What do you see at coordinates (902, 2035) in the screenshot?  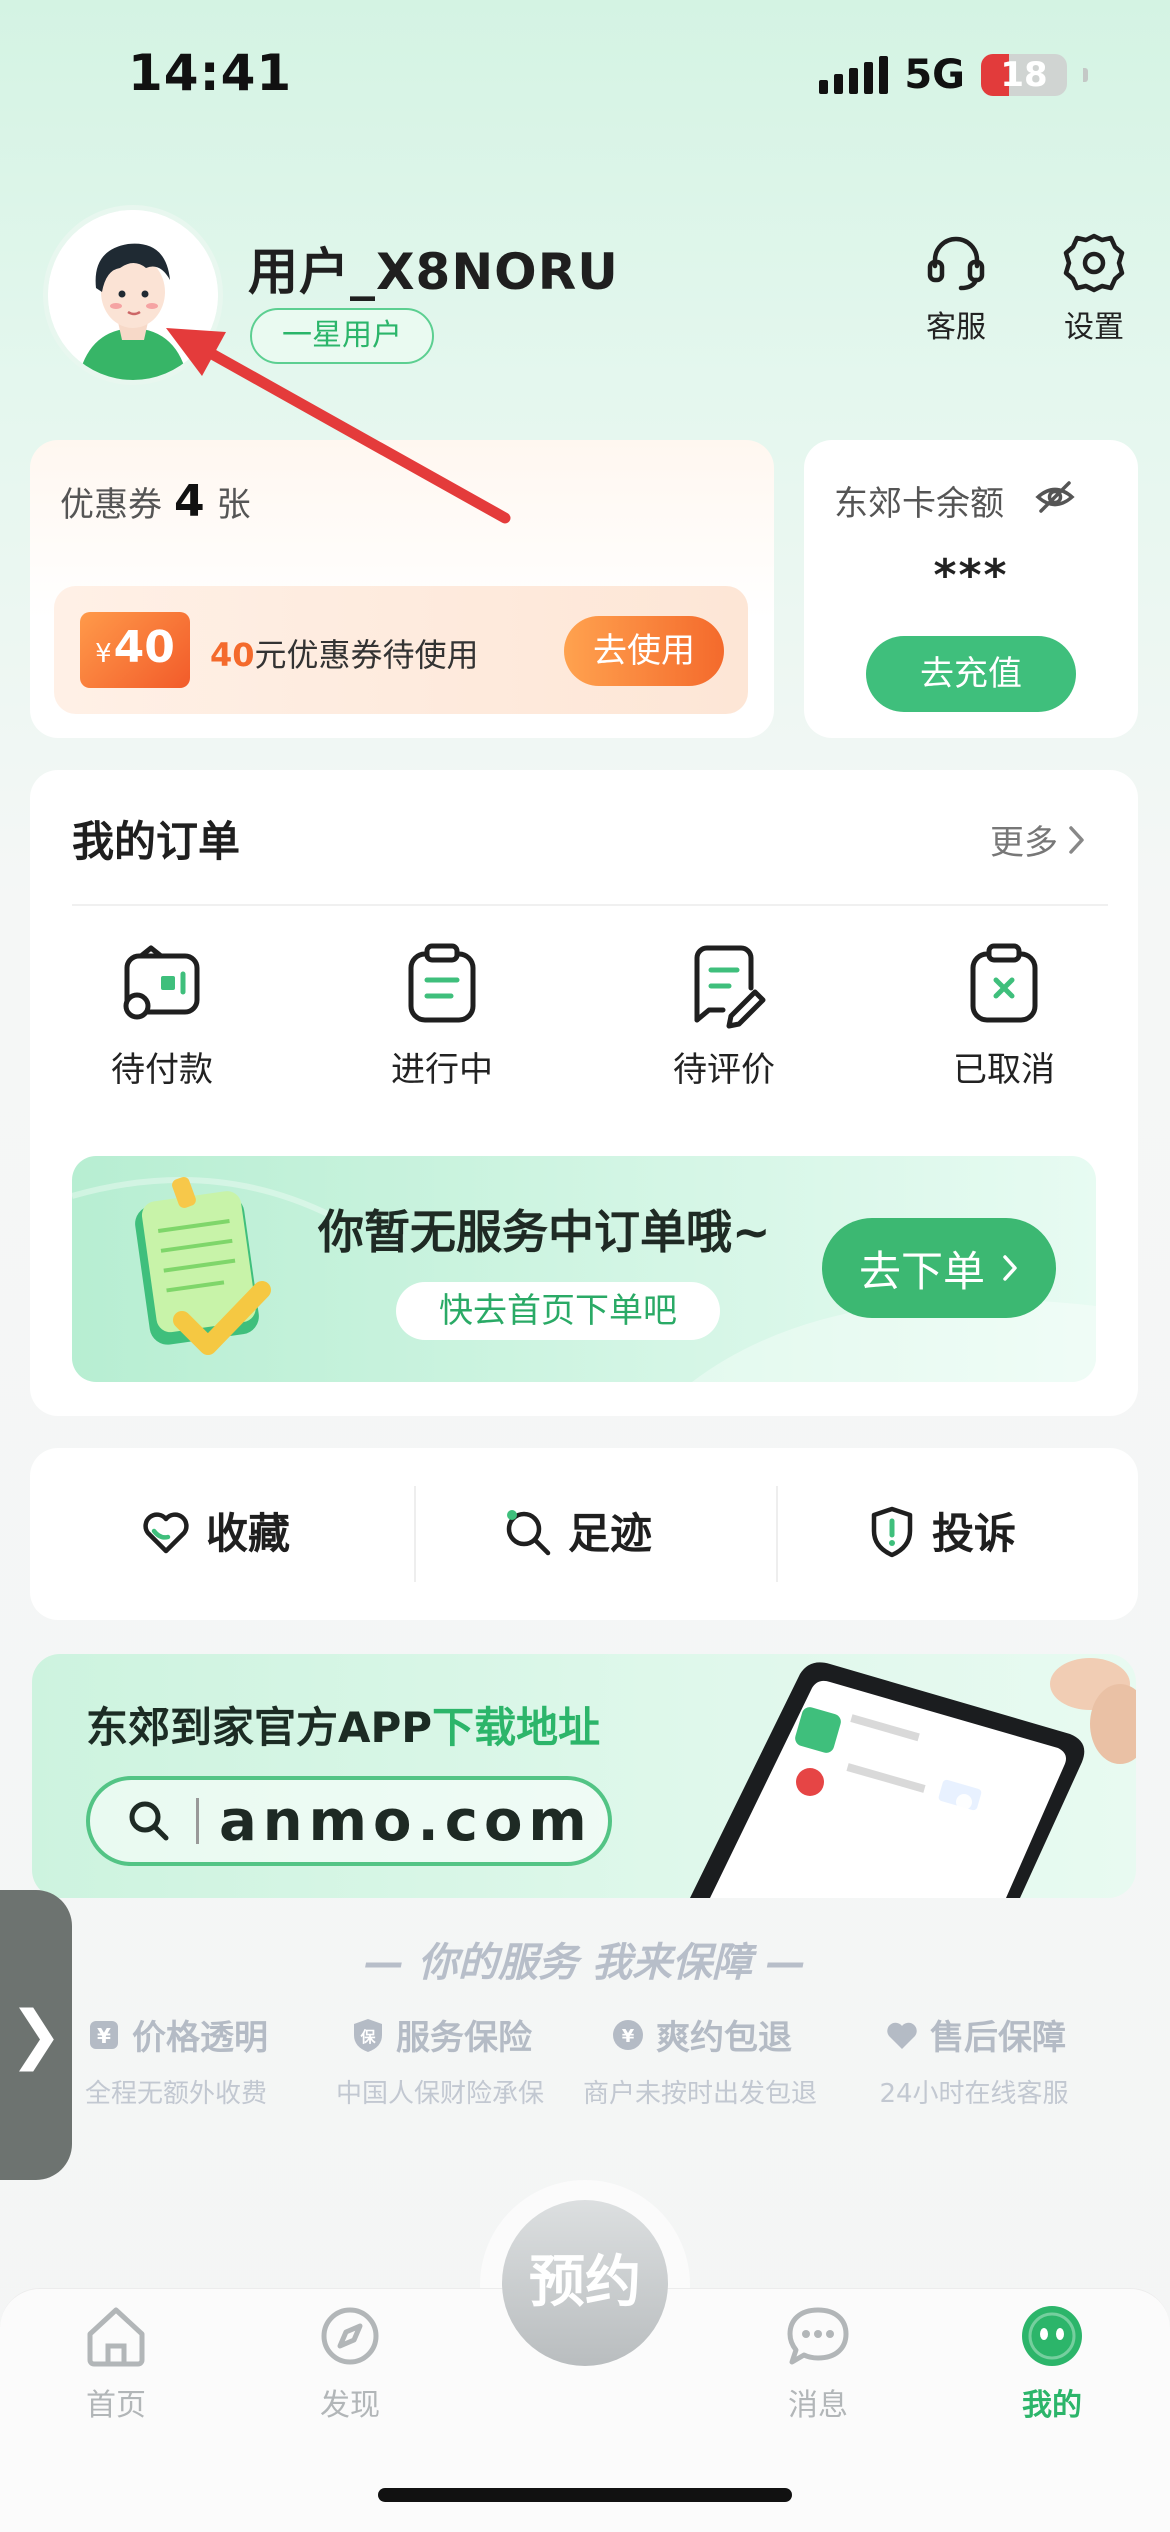 I see `heart-support-icon` at bounding box center [902, 2035].